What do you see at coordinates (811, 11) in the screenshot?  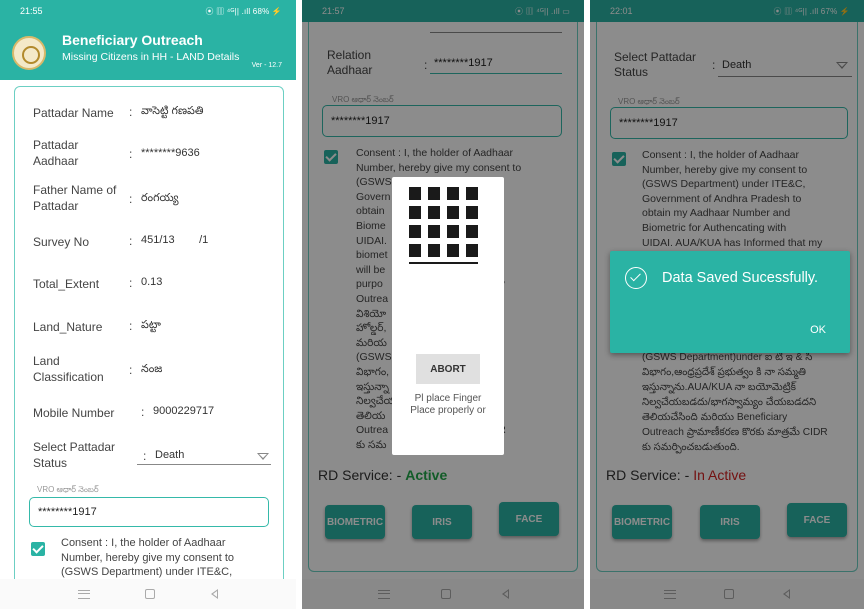 I see `status-icons: ⦿ ▥ ⁴ᴳ|| .ıll 67% ⚡` at bounding box center [811, 11].